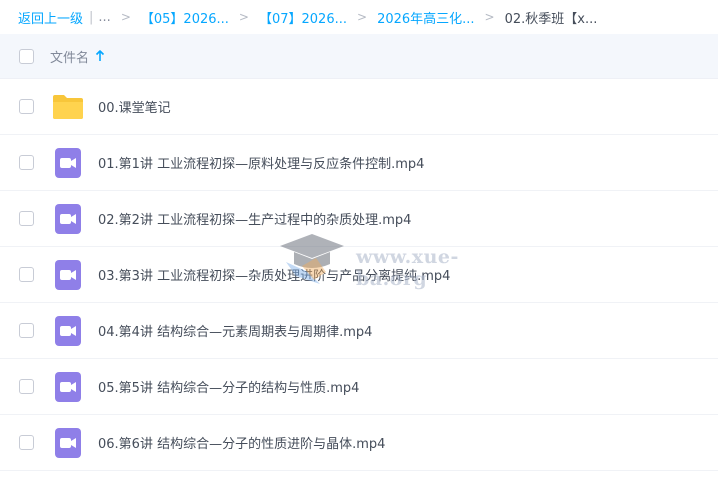  I want to click on file-list-header: 文件名, so click(359, 56).